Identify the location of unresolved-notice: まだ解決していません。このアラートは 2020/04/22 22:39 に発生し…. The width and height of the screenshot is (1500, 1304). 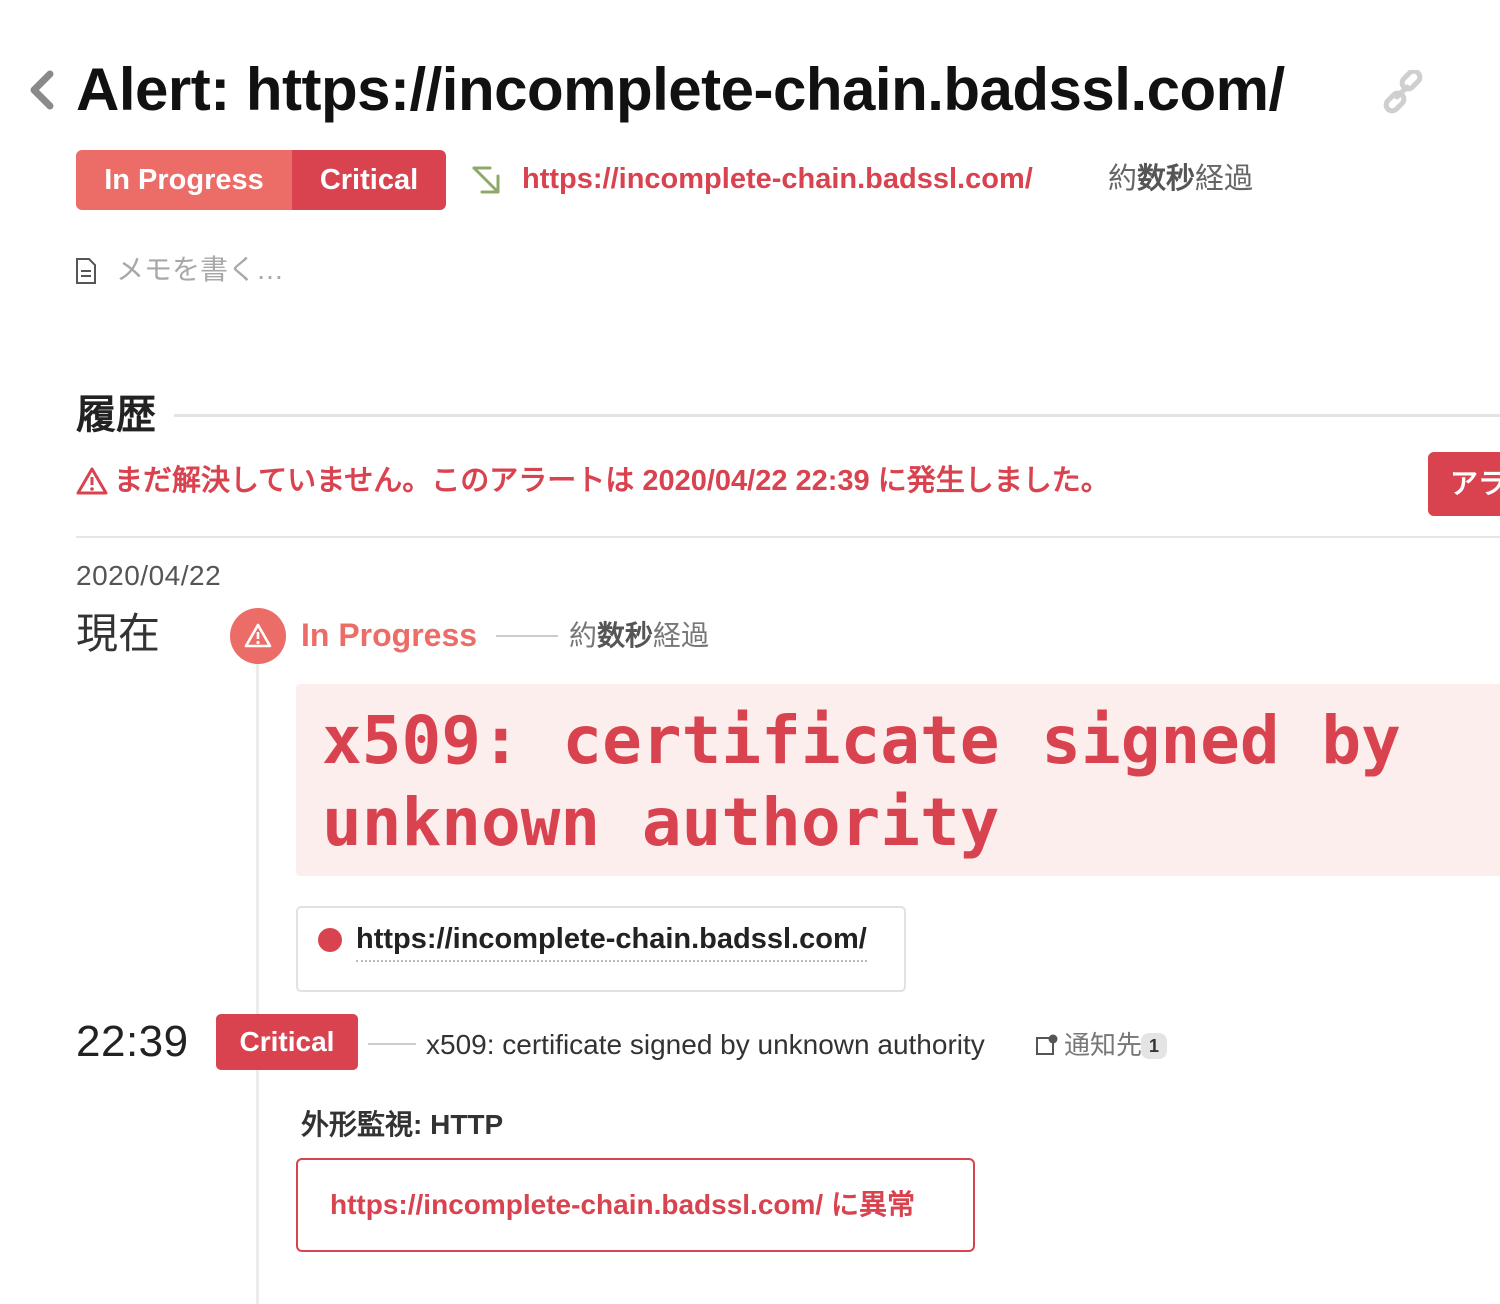
(612, 481).